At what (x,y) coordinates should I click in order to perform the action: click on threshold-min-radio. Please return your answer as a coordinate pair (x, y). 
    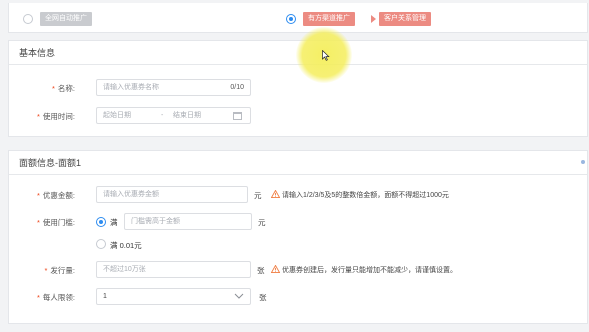
    Looking at the image, I should click on (101, 244).